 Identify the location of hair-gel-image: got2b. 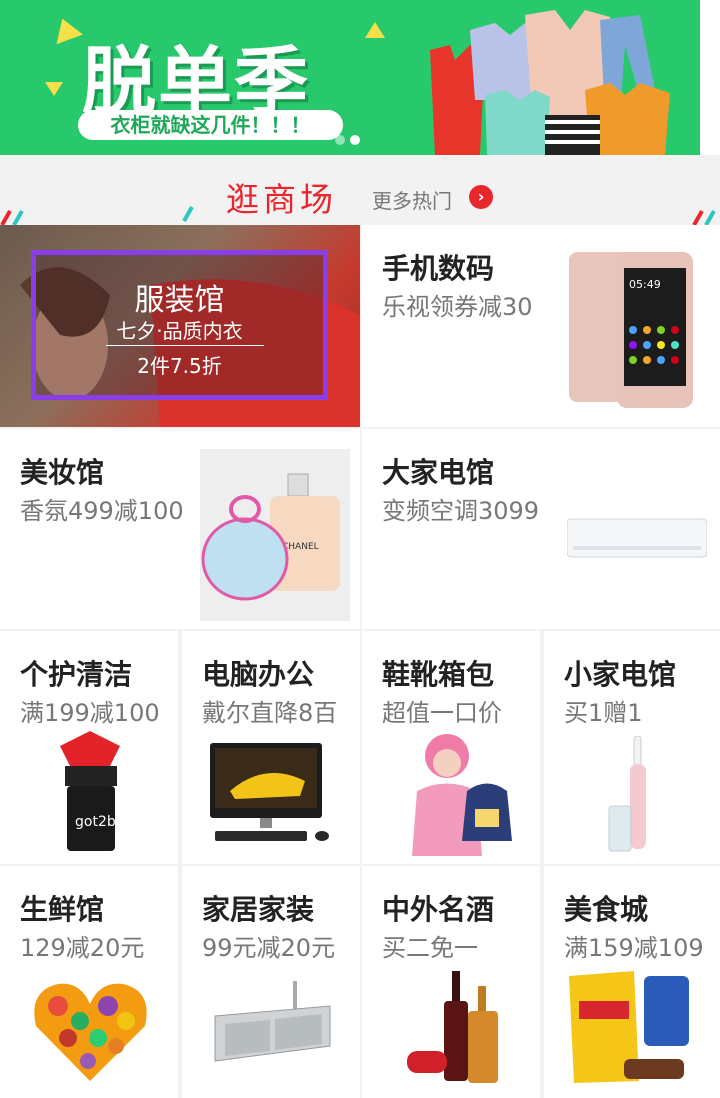
(90, 791).